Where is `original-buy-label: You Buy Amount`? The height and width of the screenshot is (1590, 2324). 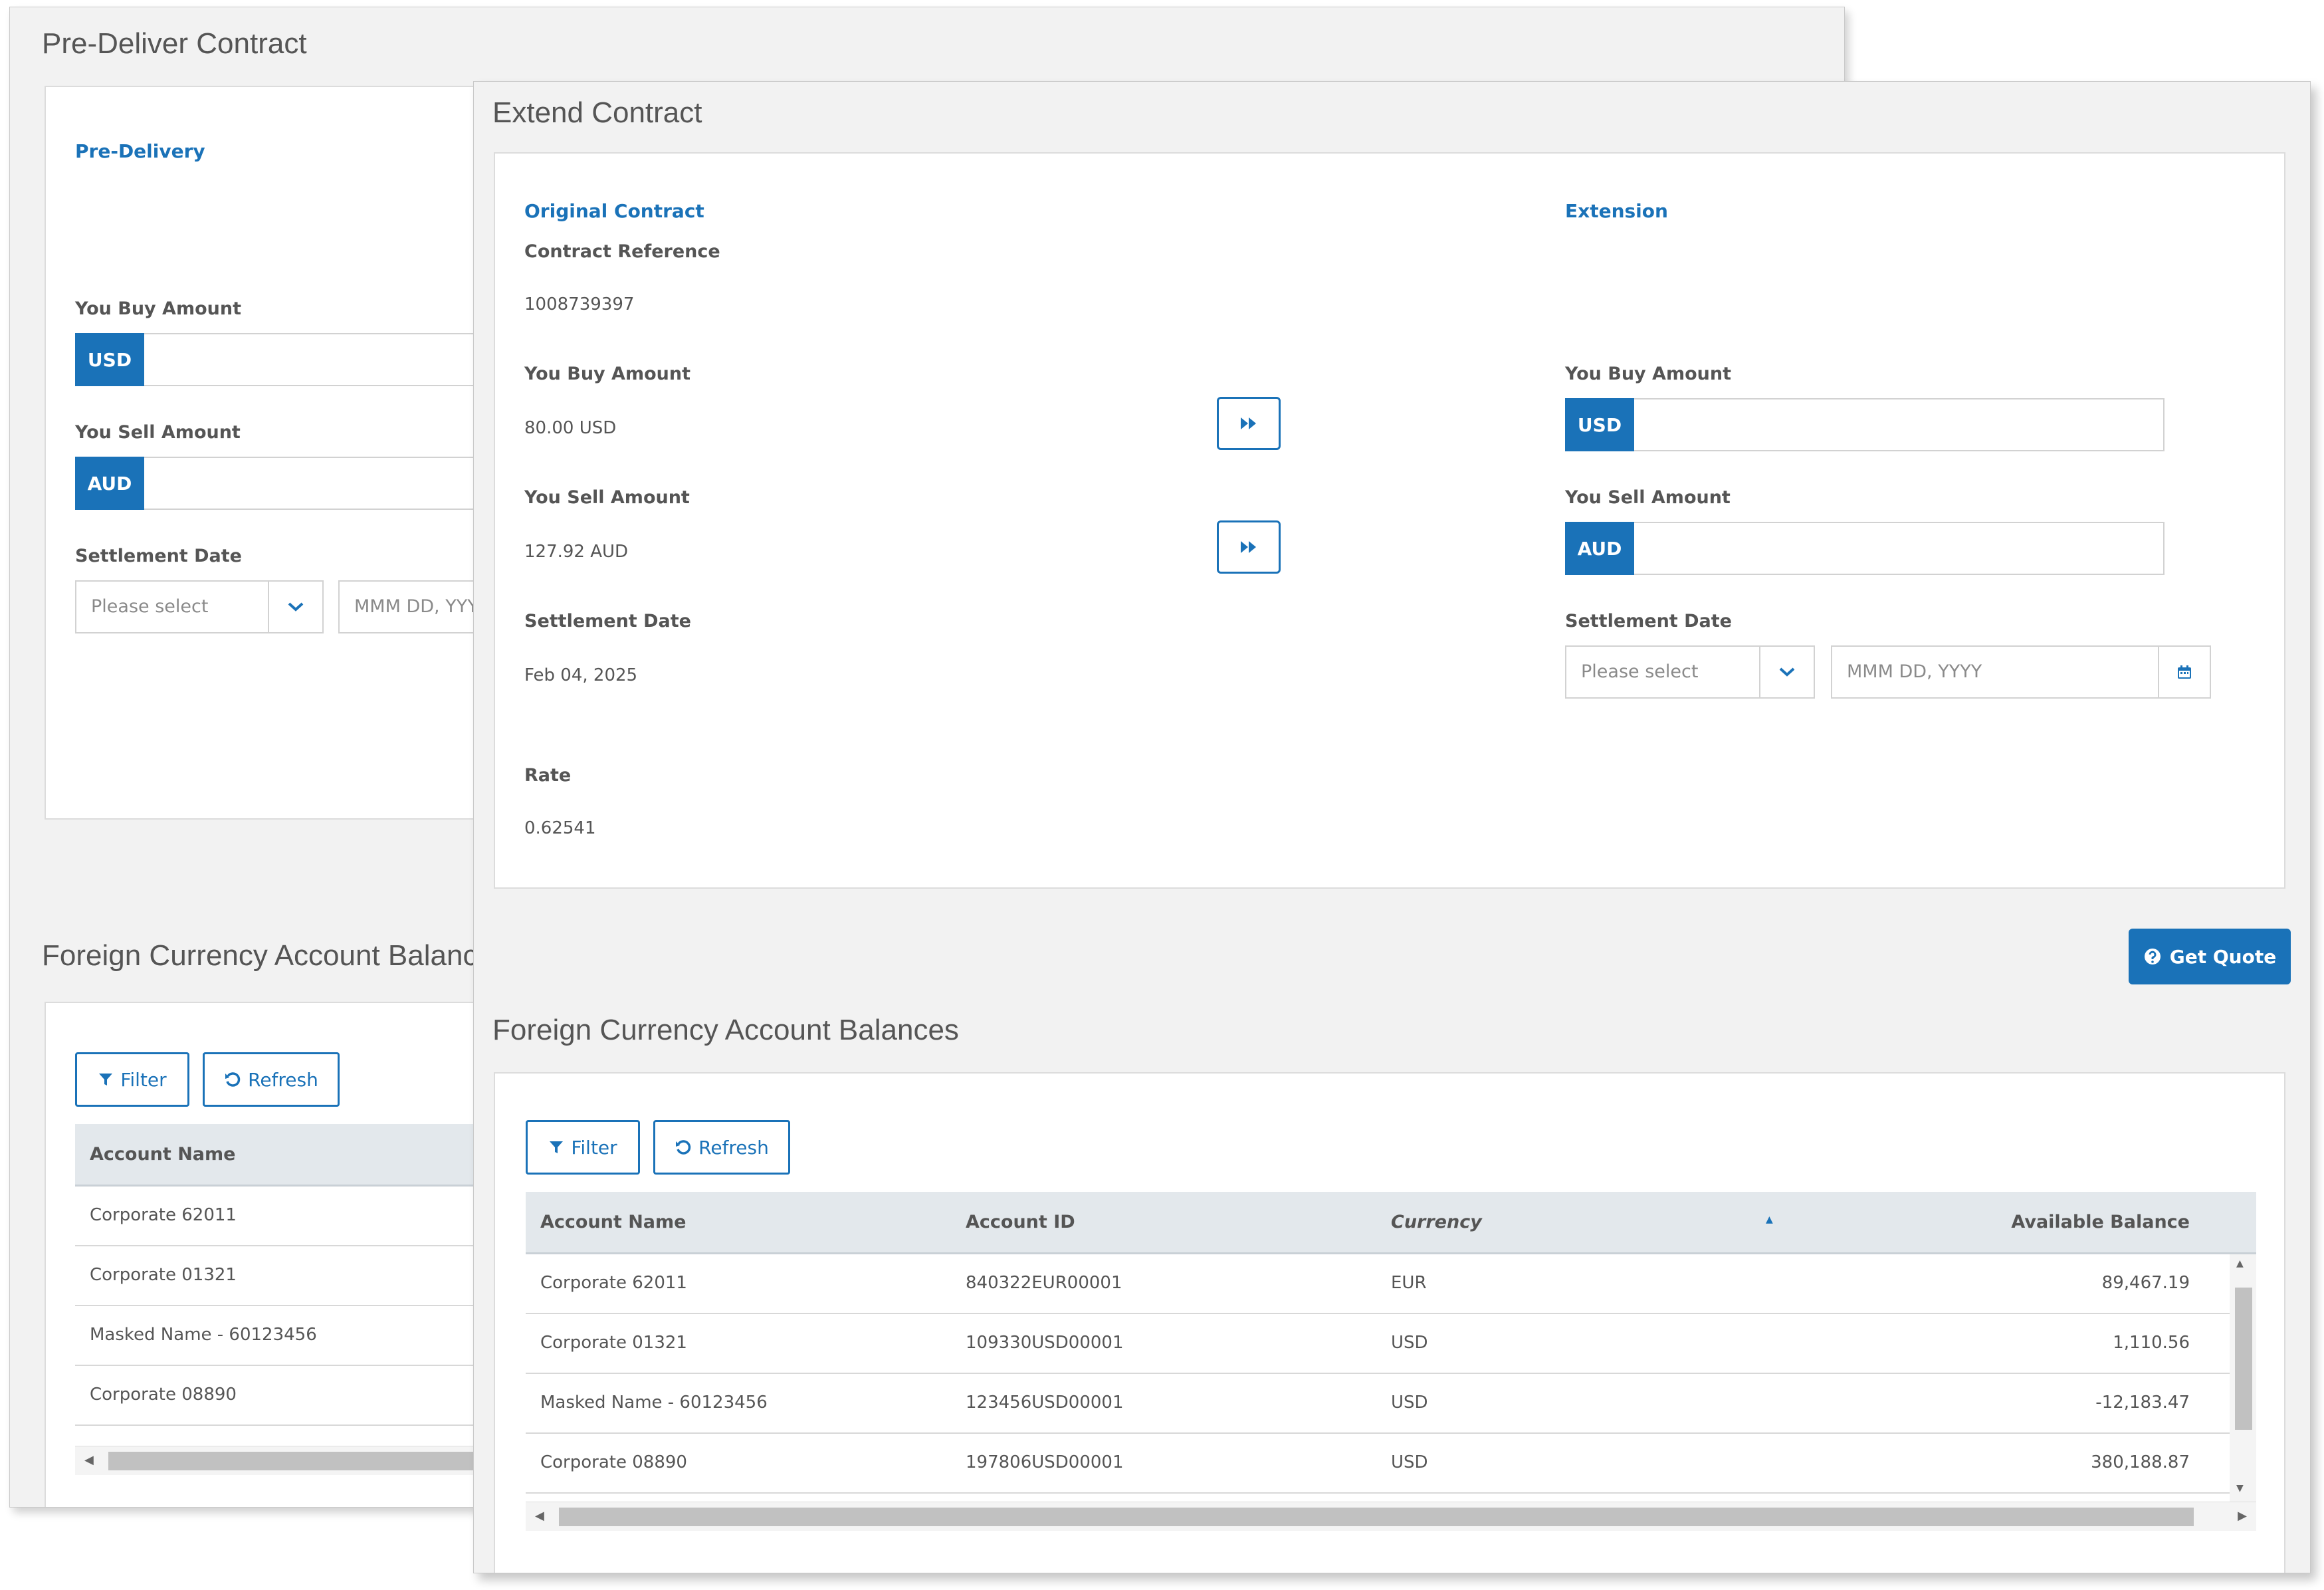
original-buy-label: You Buy Amount is located at coordinates (607, 374).